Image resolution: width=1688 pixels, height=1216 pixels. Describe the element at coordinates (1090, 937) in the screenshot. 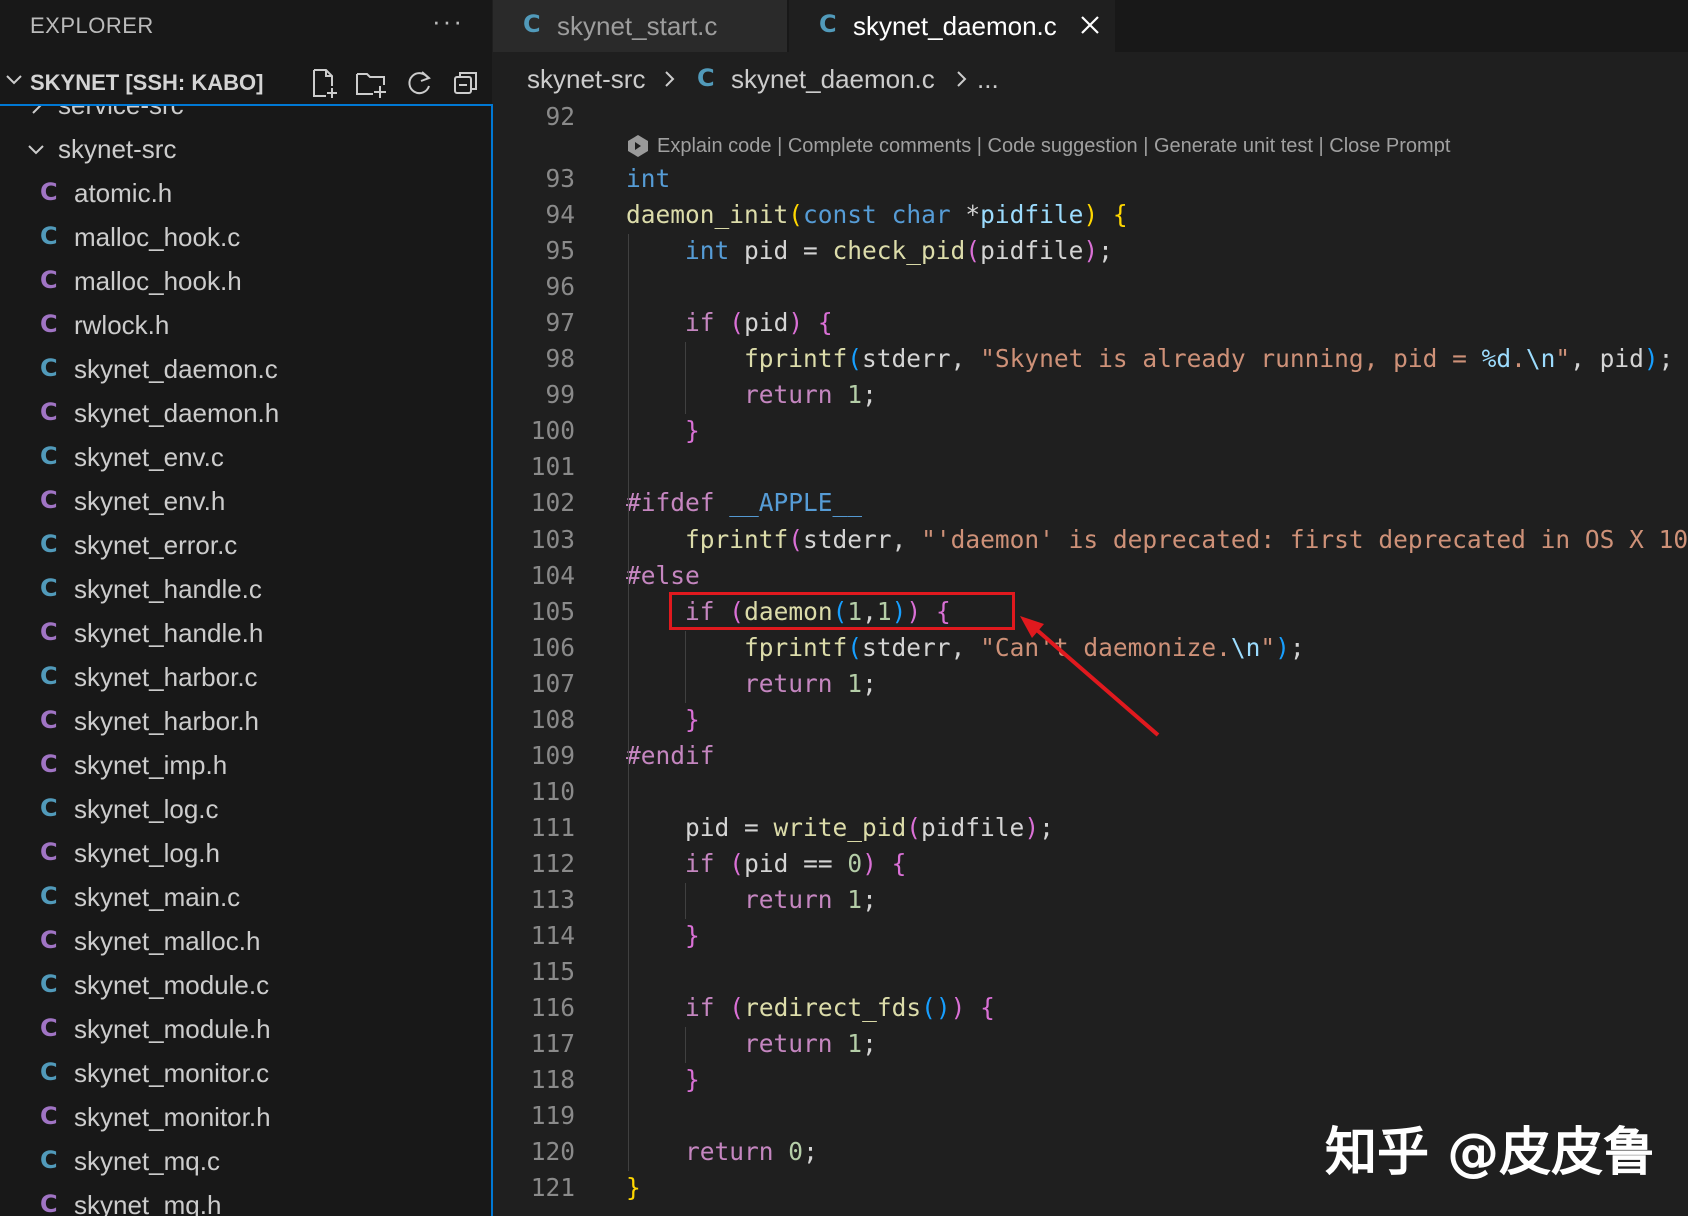

I see `code-line: 114 }` at that location.